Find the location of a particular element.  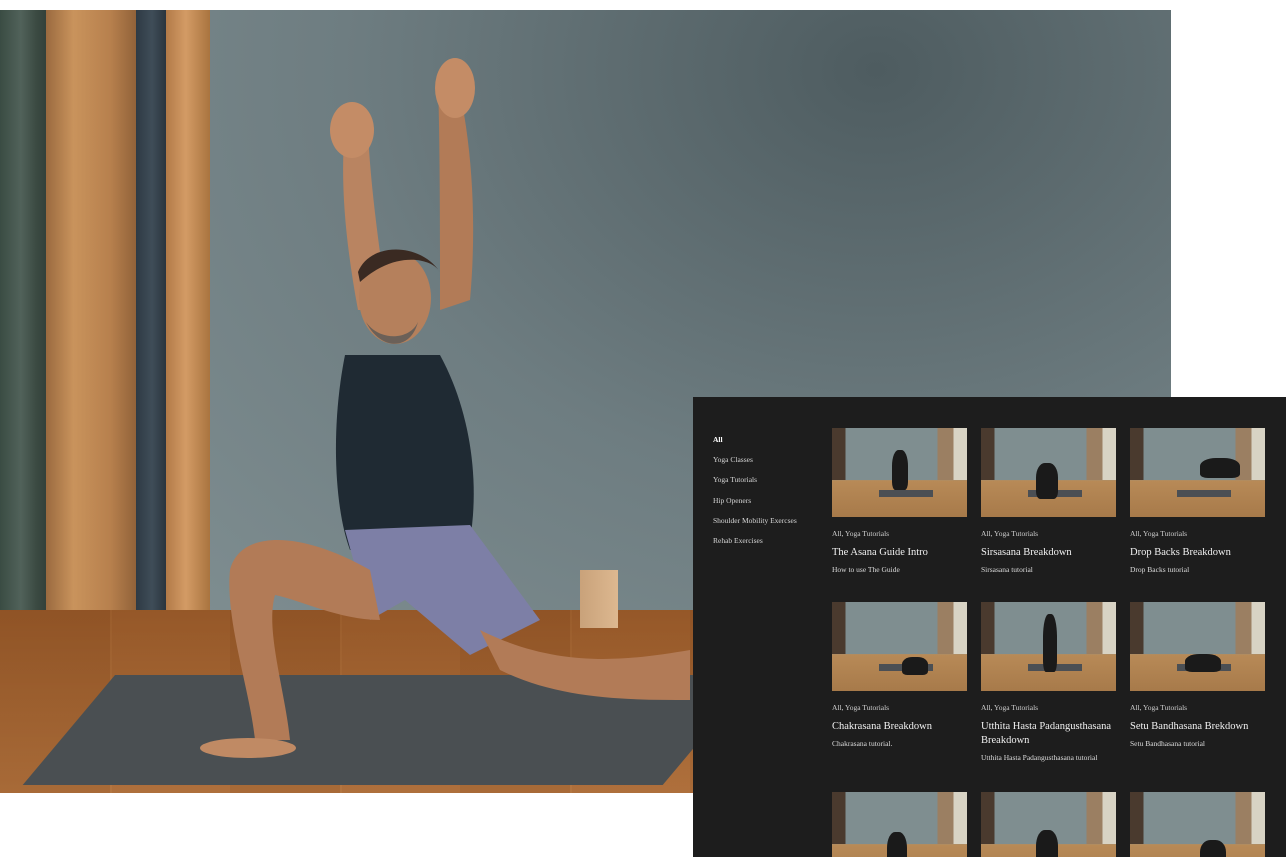

video-title: Chakrasana Breakdown is located at coordinates (900, 727).